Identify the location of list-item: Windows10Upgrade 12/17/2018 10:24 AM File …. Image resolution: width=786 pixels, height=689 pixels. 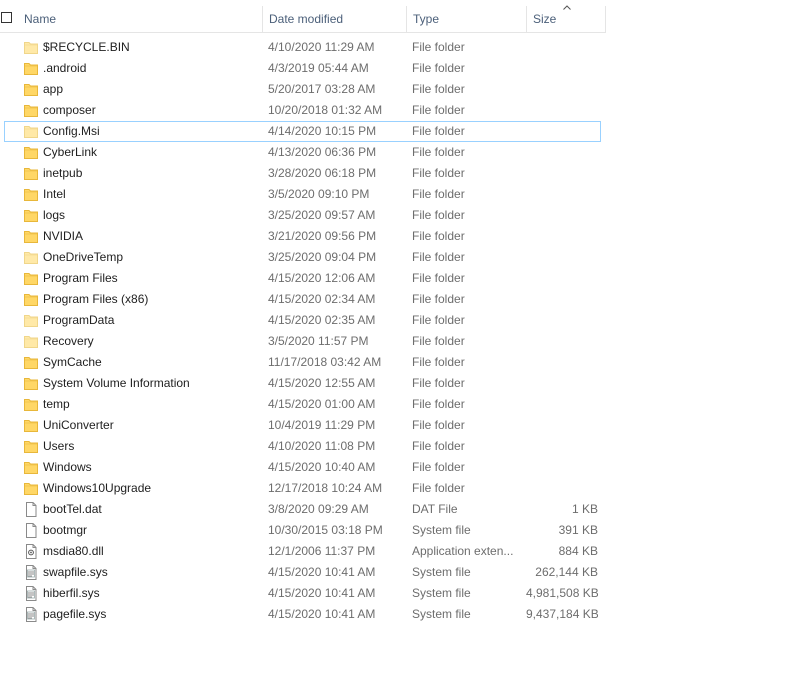
(303, 488).